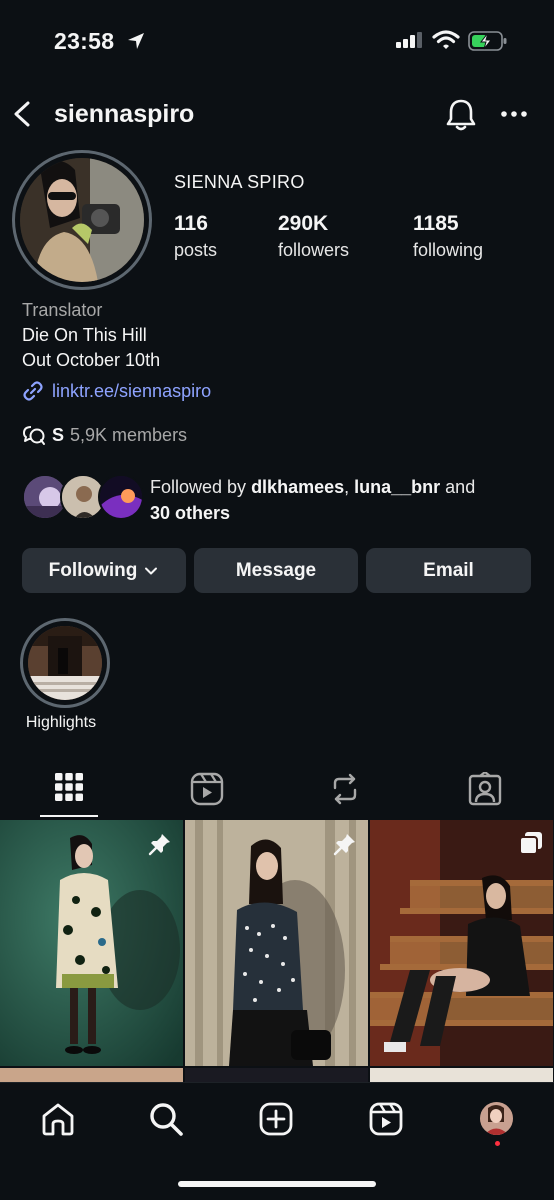 The width and height of the screenshot is (554, 1200). I want to click on following-count: 1185 following, so click(448, 236).